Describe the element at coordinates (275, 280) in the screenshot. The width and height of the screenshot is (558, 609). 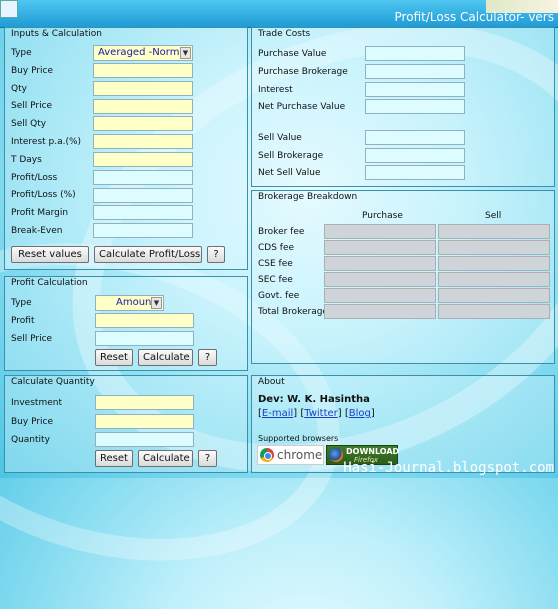
I see `sec-fee-label: SEC fee` at that location.